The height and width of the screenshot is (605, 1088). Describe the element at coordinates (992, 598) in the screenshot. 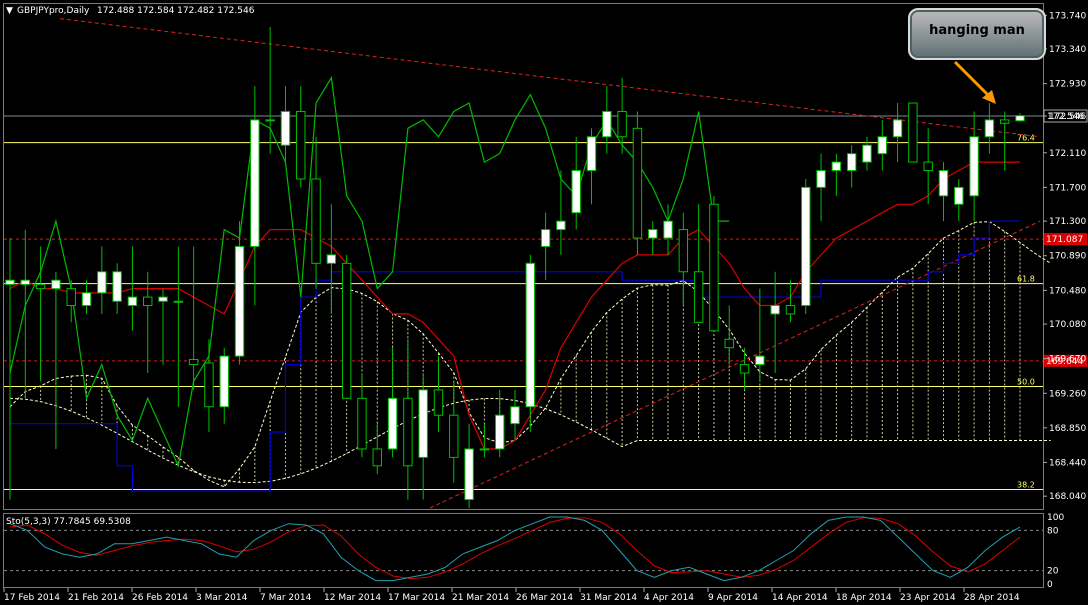

I see `date-label: 28 Apr 2014` at that location.